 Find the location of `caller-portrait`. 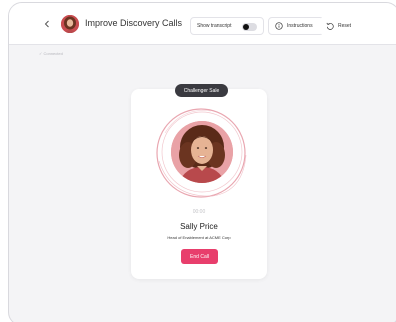

caller-portrait is located at coordinates (202, 152).